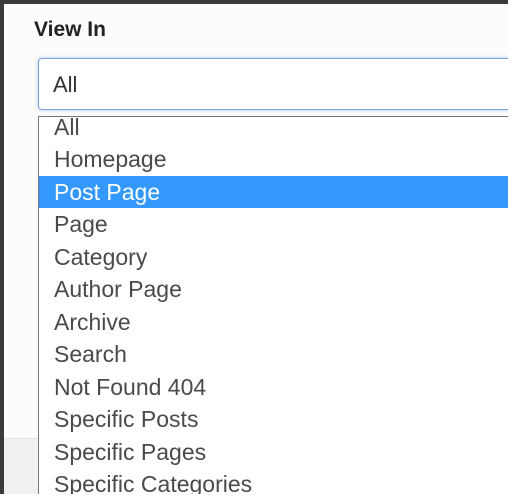 The image size is (512, 498). Describe the element at coordinates (273, 419) in the screenshot. I see `option-specific-posts: Specific Posts` at that location.